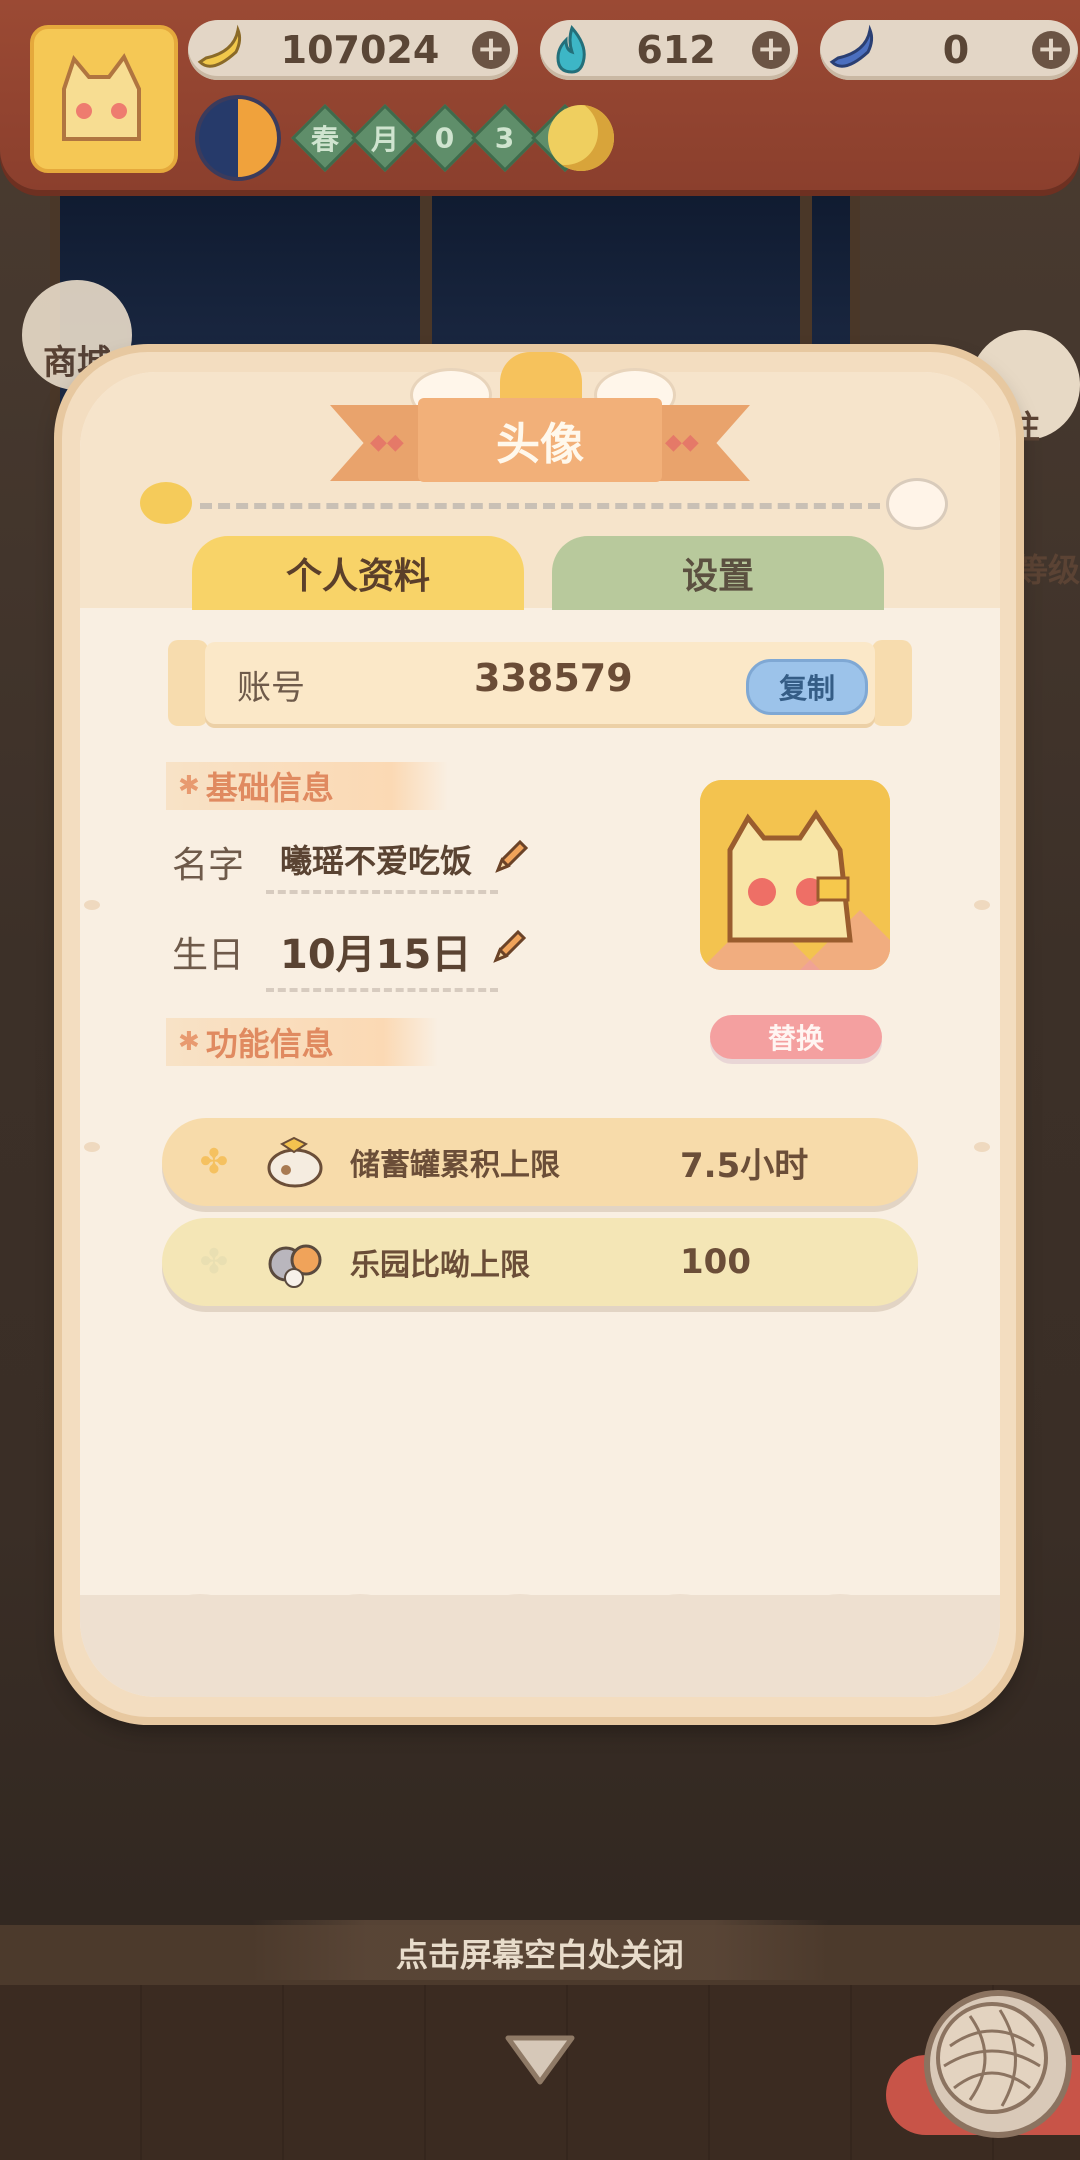 This screenshot has height=2160, width=1080. I want to click on flame-value: 612, so click(676, 50).